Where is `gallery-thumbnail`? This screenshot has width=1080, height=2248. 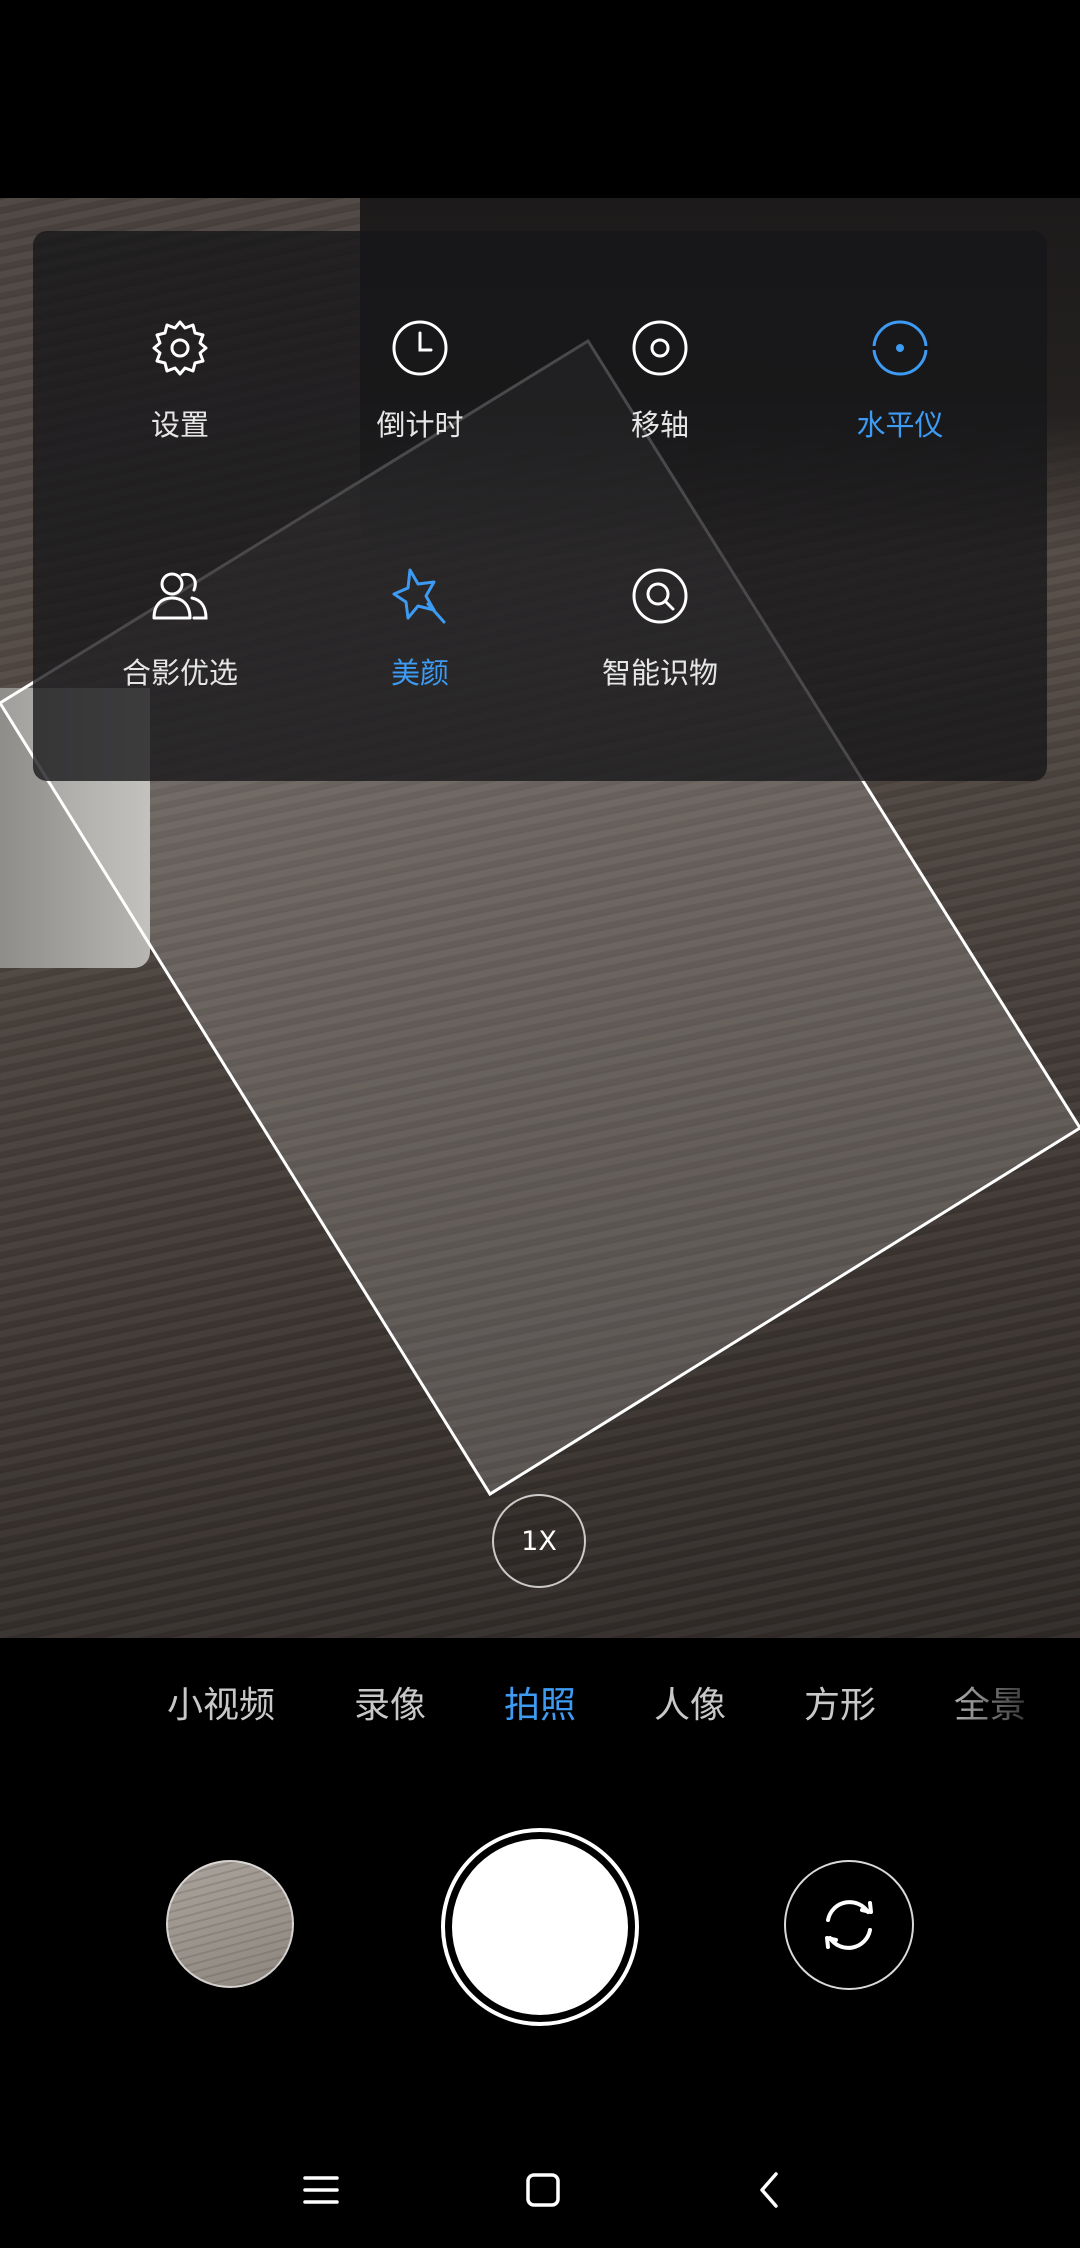 gallery-thumbnail is located at coordinates (230, 1924).